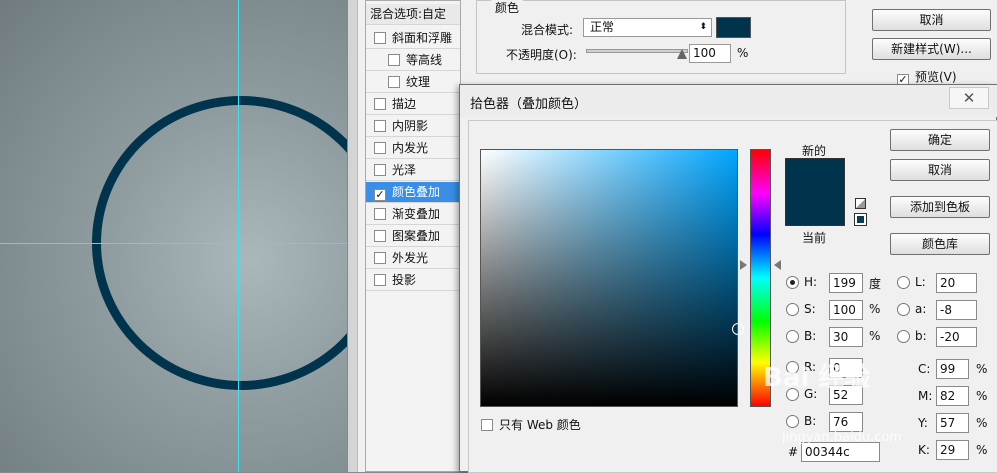 The width and height of the screenshot is (997, 473). Describe the element at coordinates (875, 336) in the screenshot. I see `b-unit: %` at that location.